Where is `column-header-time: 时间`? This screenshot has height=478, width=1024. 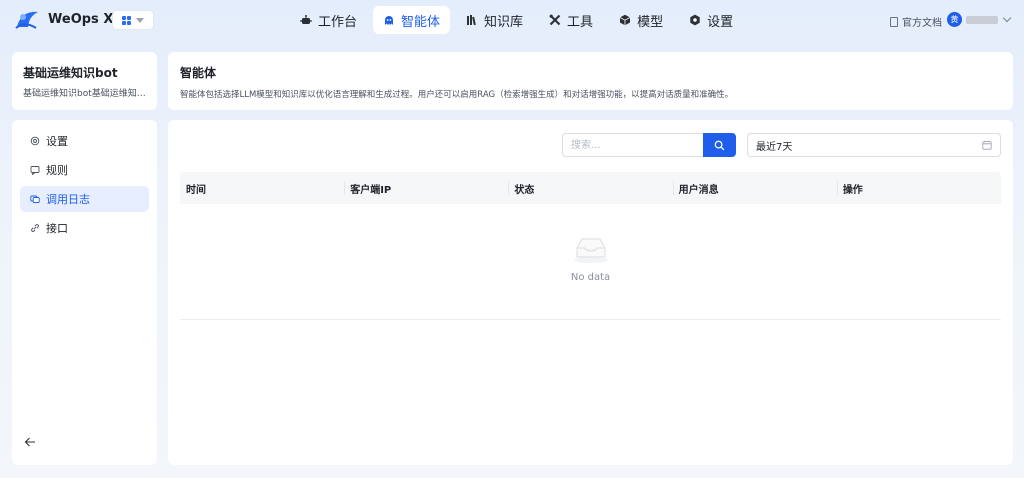
column-header-time: 时间 is located at coordinates (262, 188).